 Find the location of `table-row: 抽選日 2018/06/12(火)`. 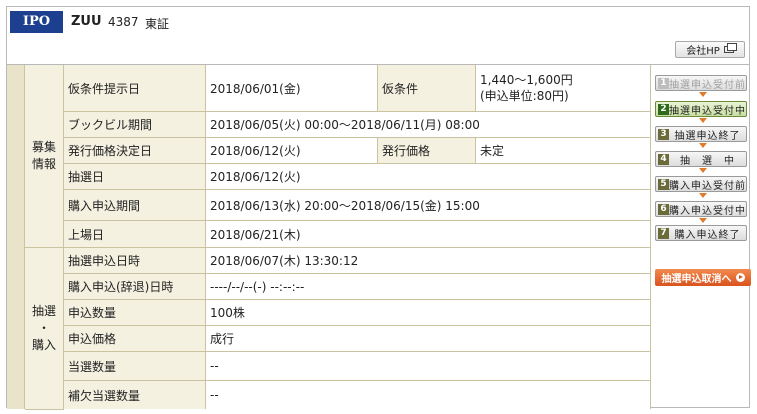

table-row: 抽選日 2018/06/12(火) is located at coordinates (357, 177).